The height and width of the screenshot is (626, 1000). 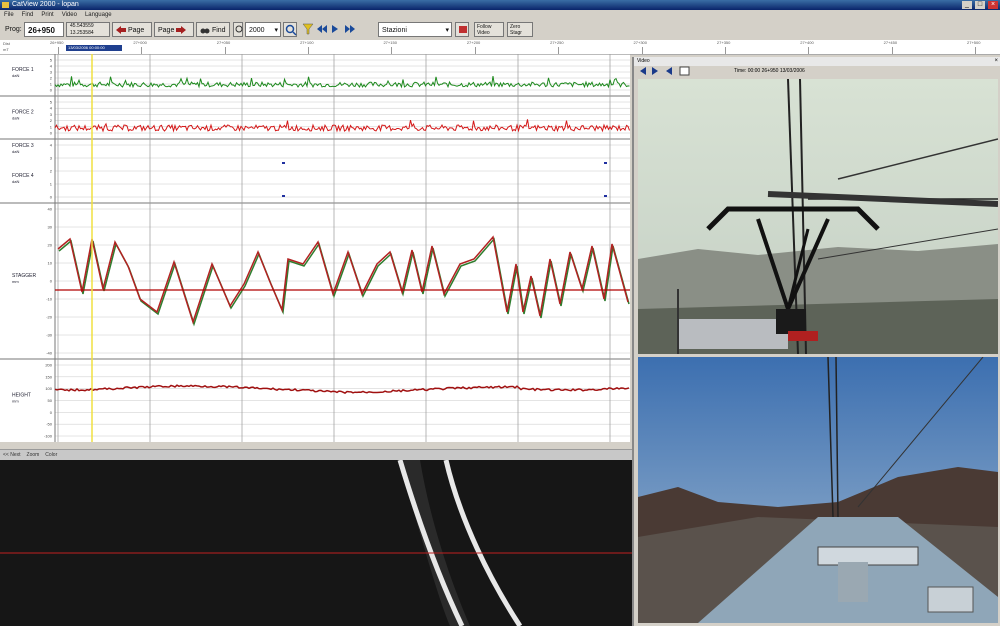 I want to click on window-controls: _ □ ×, so click(x=980, y=5).